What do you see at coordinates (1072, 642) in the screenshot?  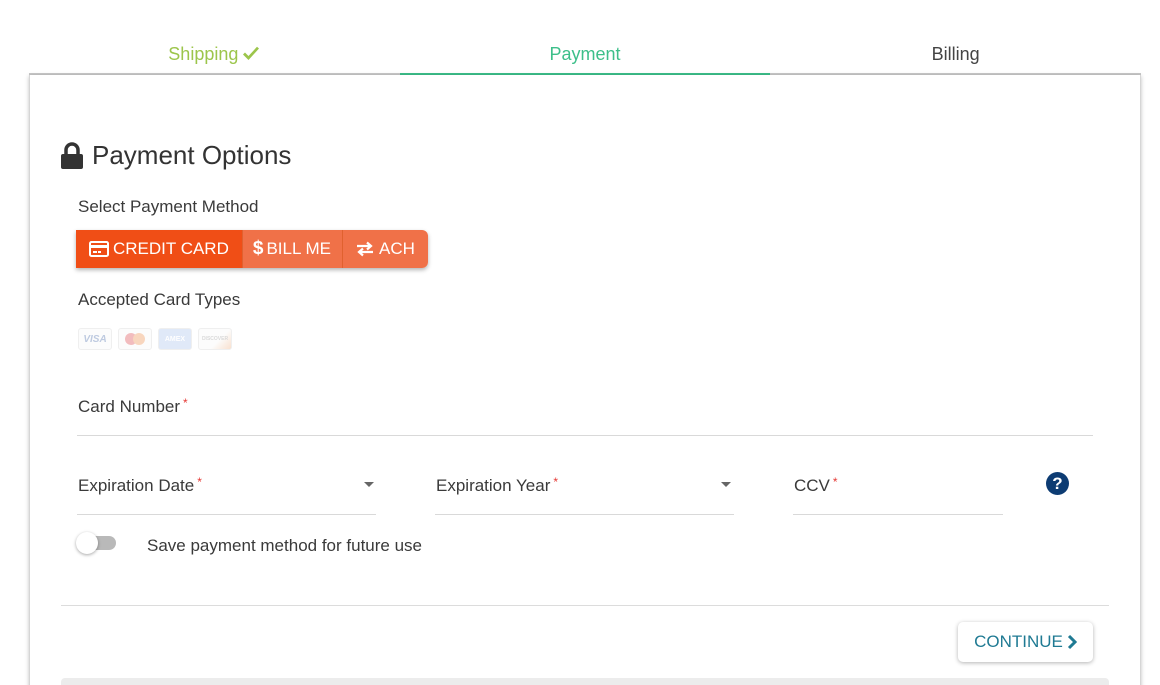 I see `chevron-right-icon` at bounding box center [1072, 642].